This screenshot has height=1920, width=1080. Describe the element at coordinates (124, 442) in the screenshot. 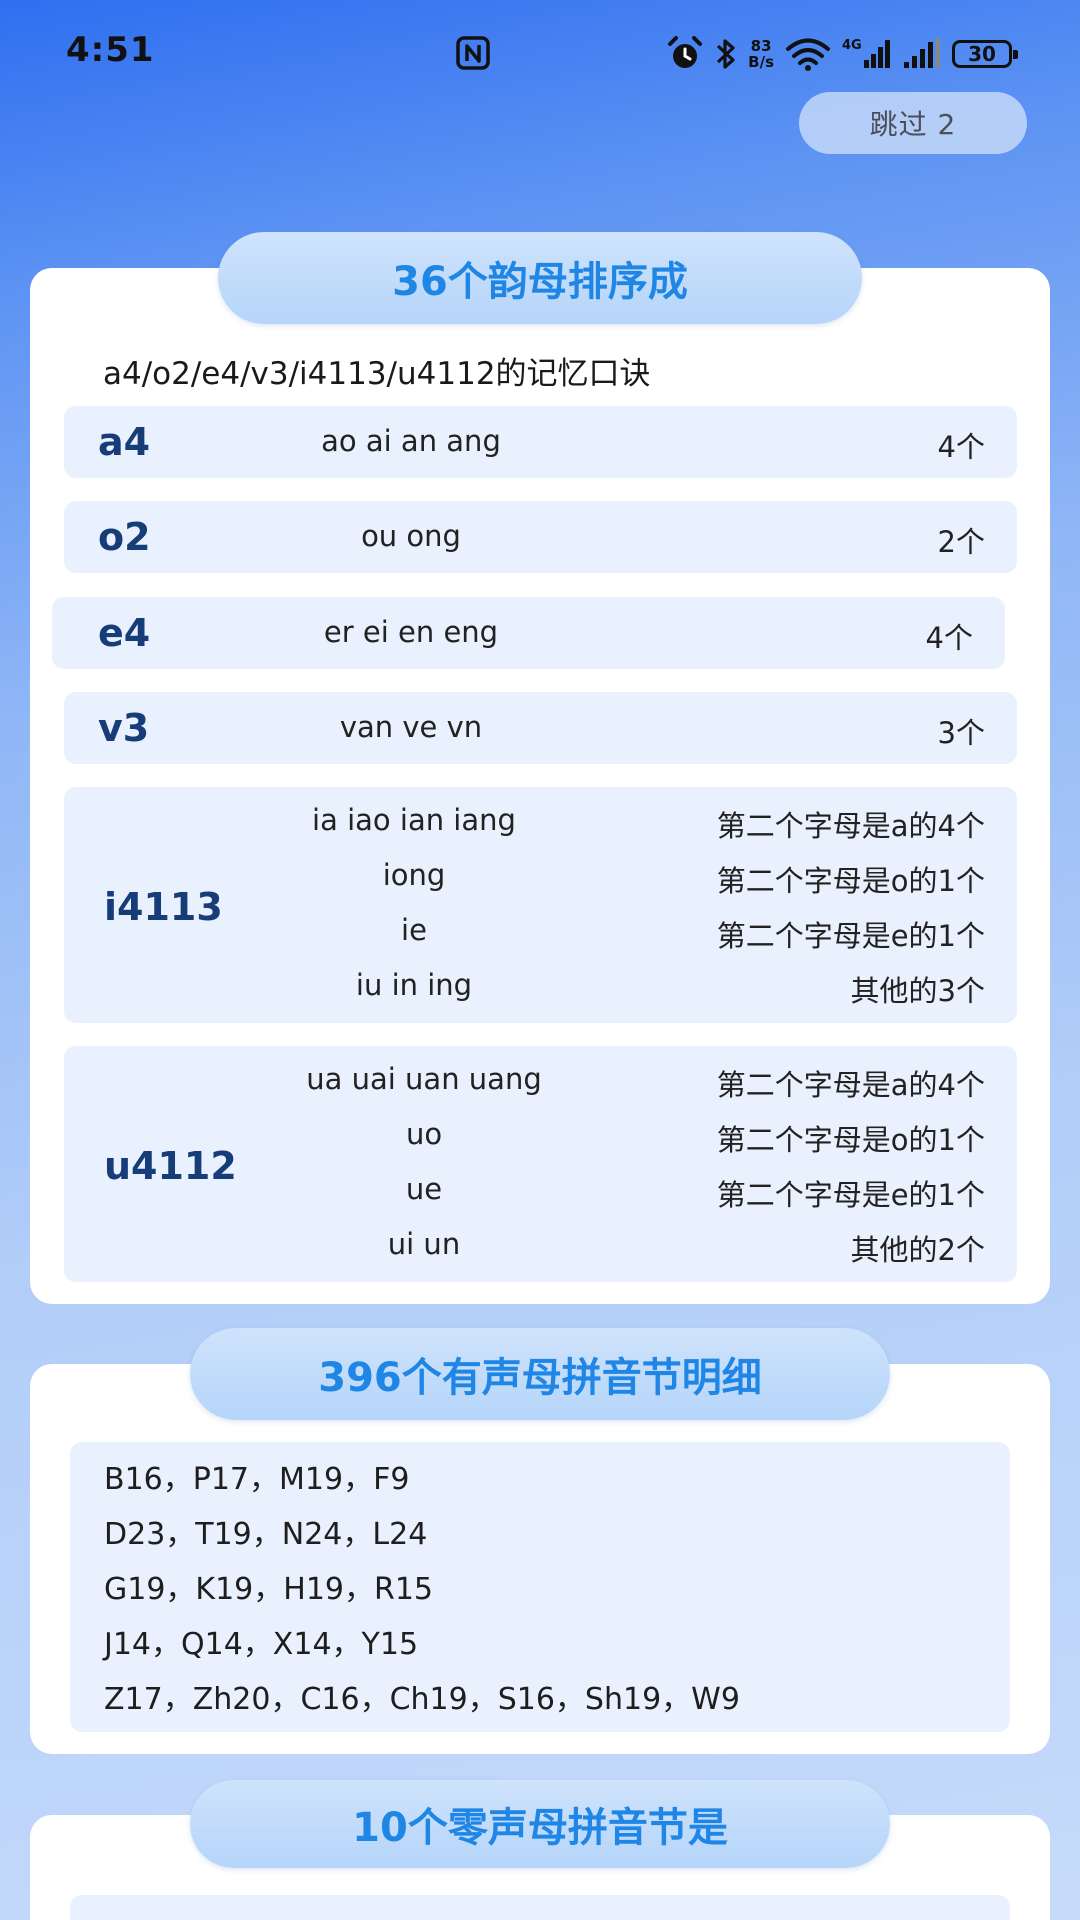

I see `row-label: a4` at that location.